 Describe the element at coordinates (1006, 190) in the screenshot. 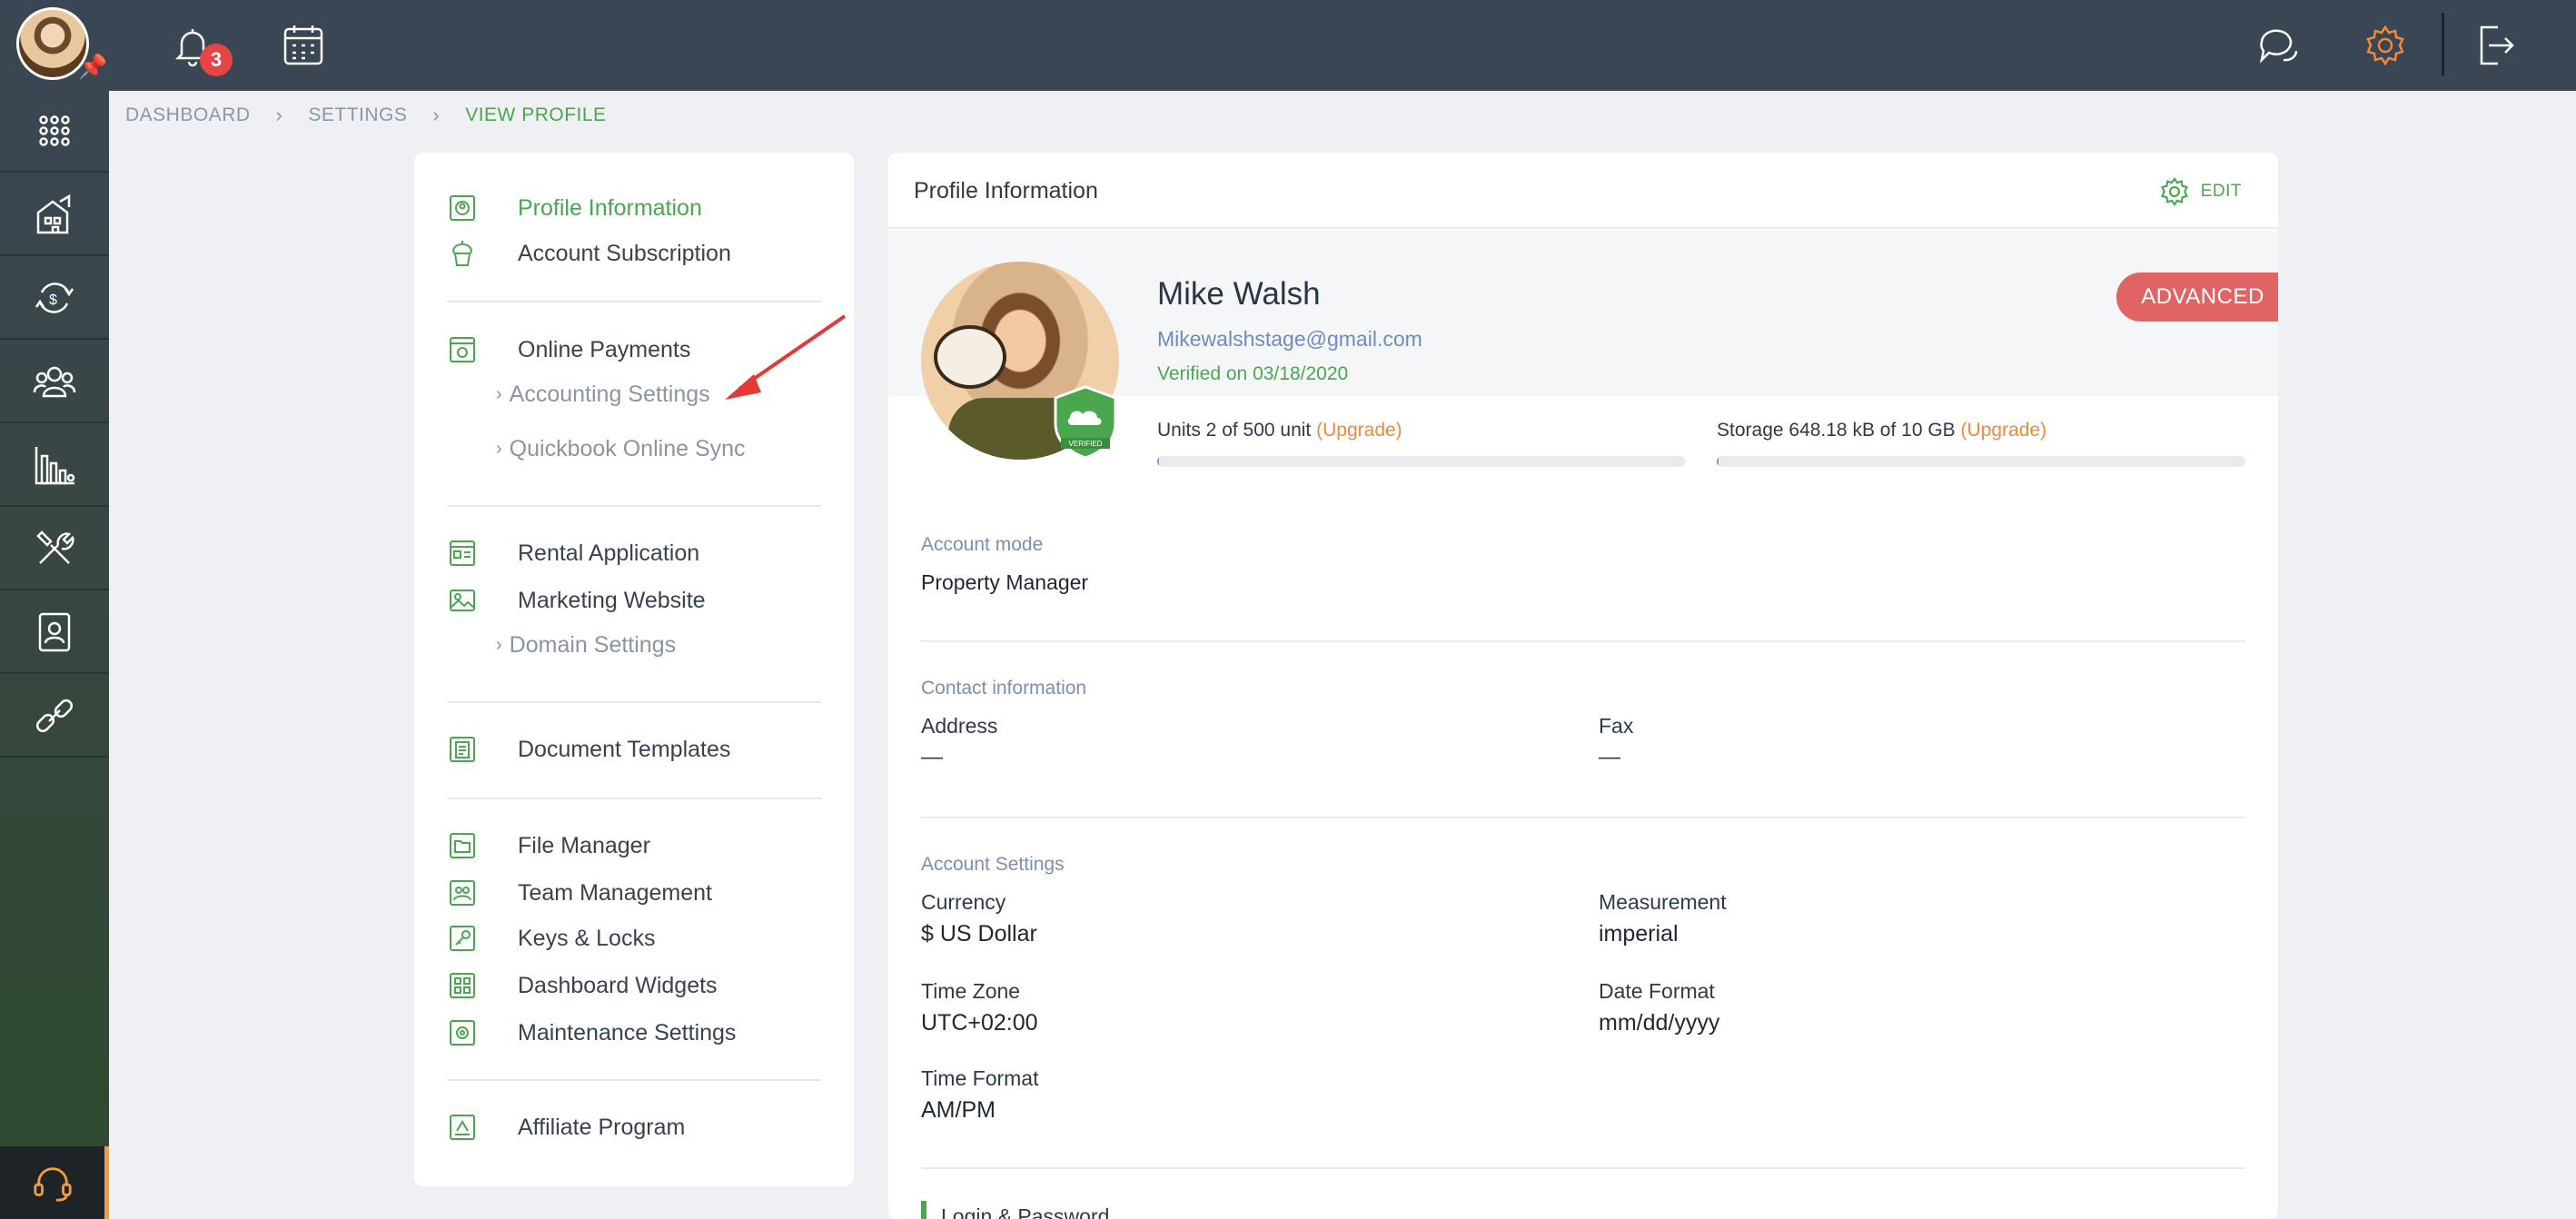

I see `panel-title: Profile Information` at that location.